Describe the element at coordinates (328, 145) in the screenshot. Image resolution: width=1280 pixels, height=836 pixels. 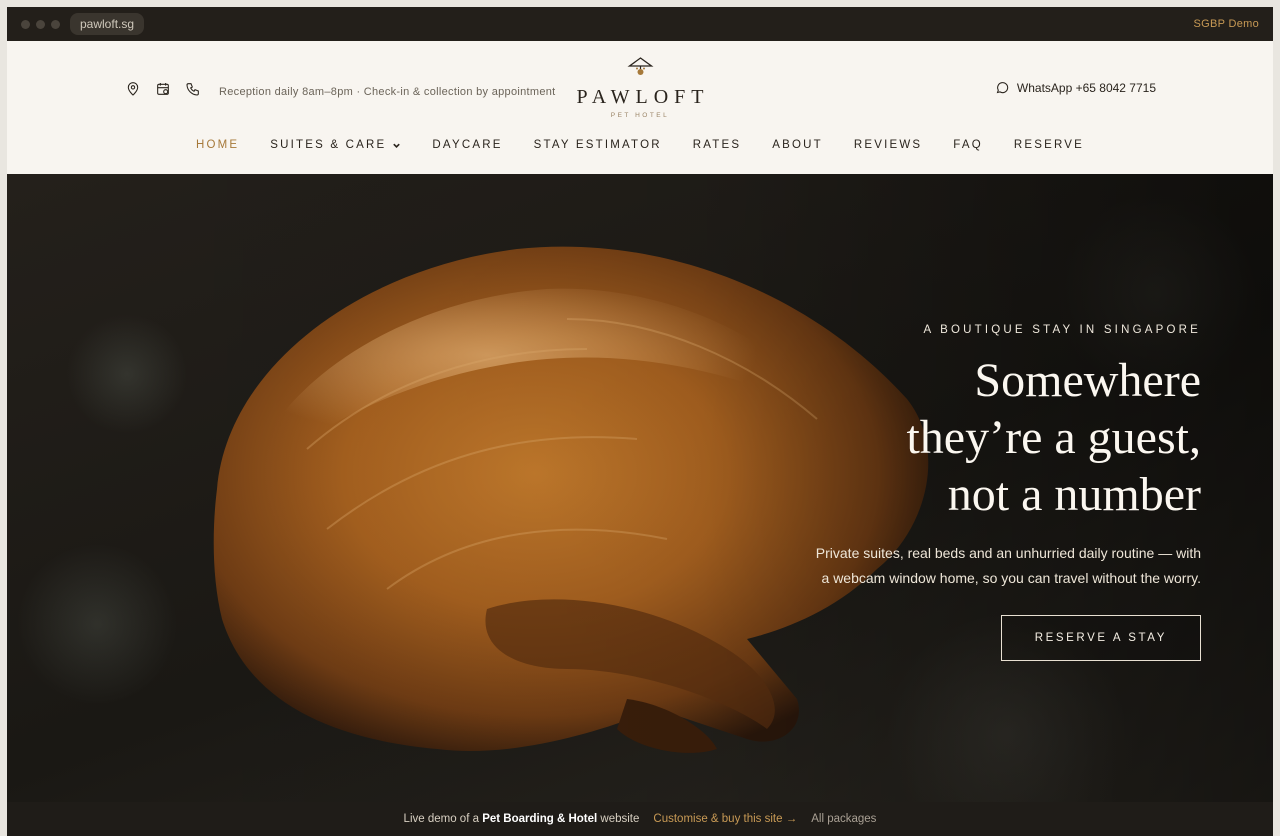
I see `nav-label: SUITES & CARE` at that location.